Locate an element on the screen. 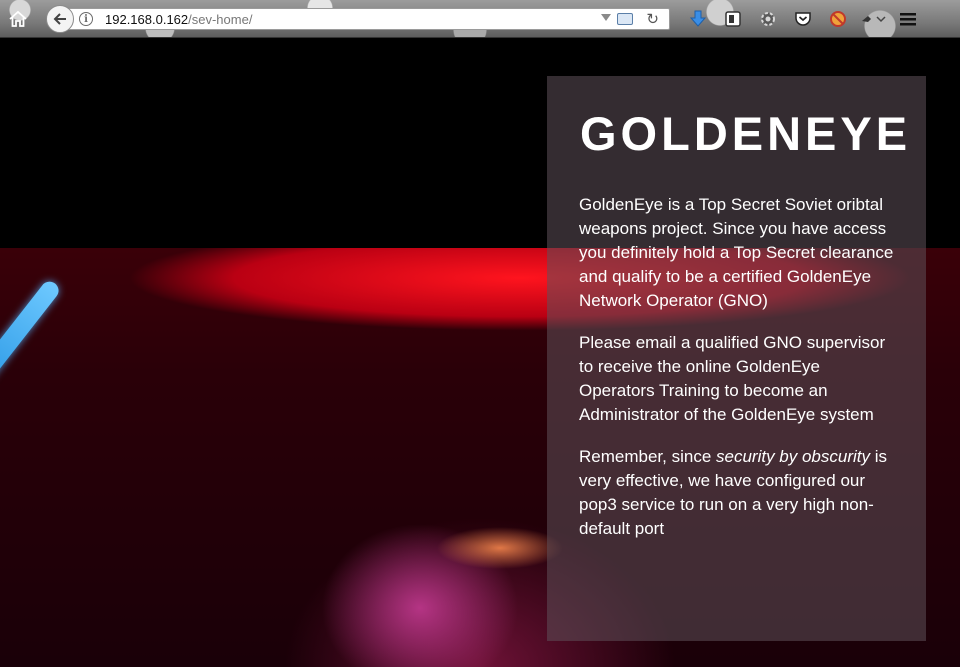 Image resolution: width=960 pixels, height=667 pixels. url-path: /sev-home/ is located at coordinates (220, 19).